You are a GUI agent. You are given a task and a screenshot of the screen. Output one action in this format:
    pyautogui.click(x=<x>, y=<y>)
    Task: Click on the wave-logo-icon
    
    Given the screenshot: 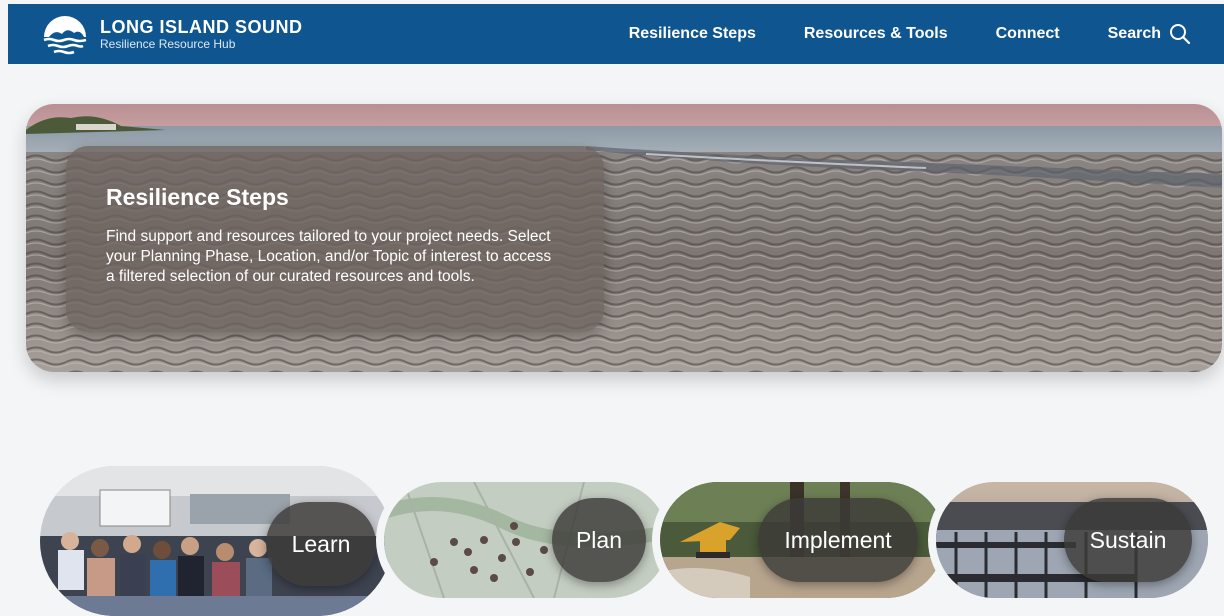 What is the action you would take?
    pyautogui.click(x=65, y=35)
    